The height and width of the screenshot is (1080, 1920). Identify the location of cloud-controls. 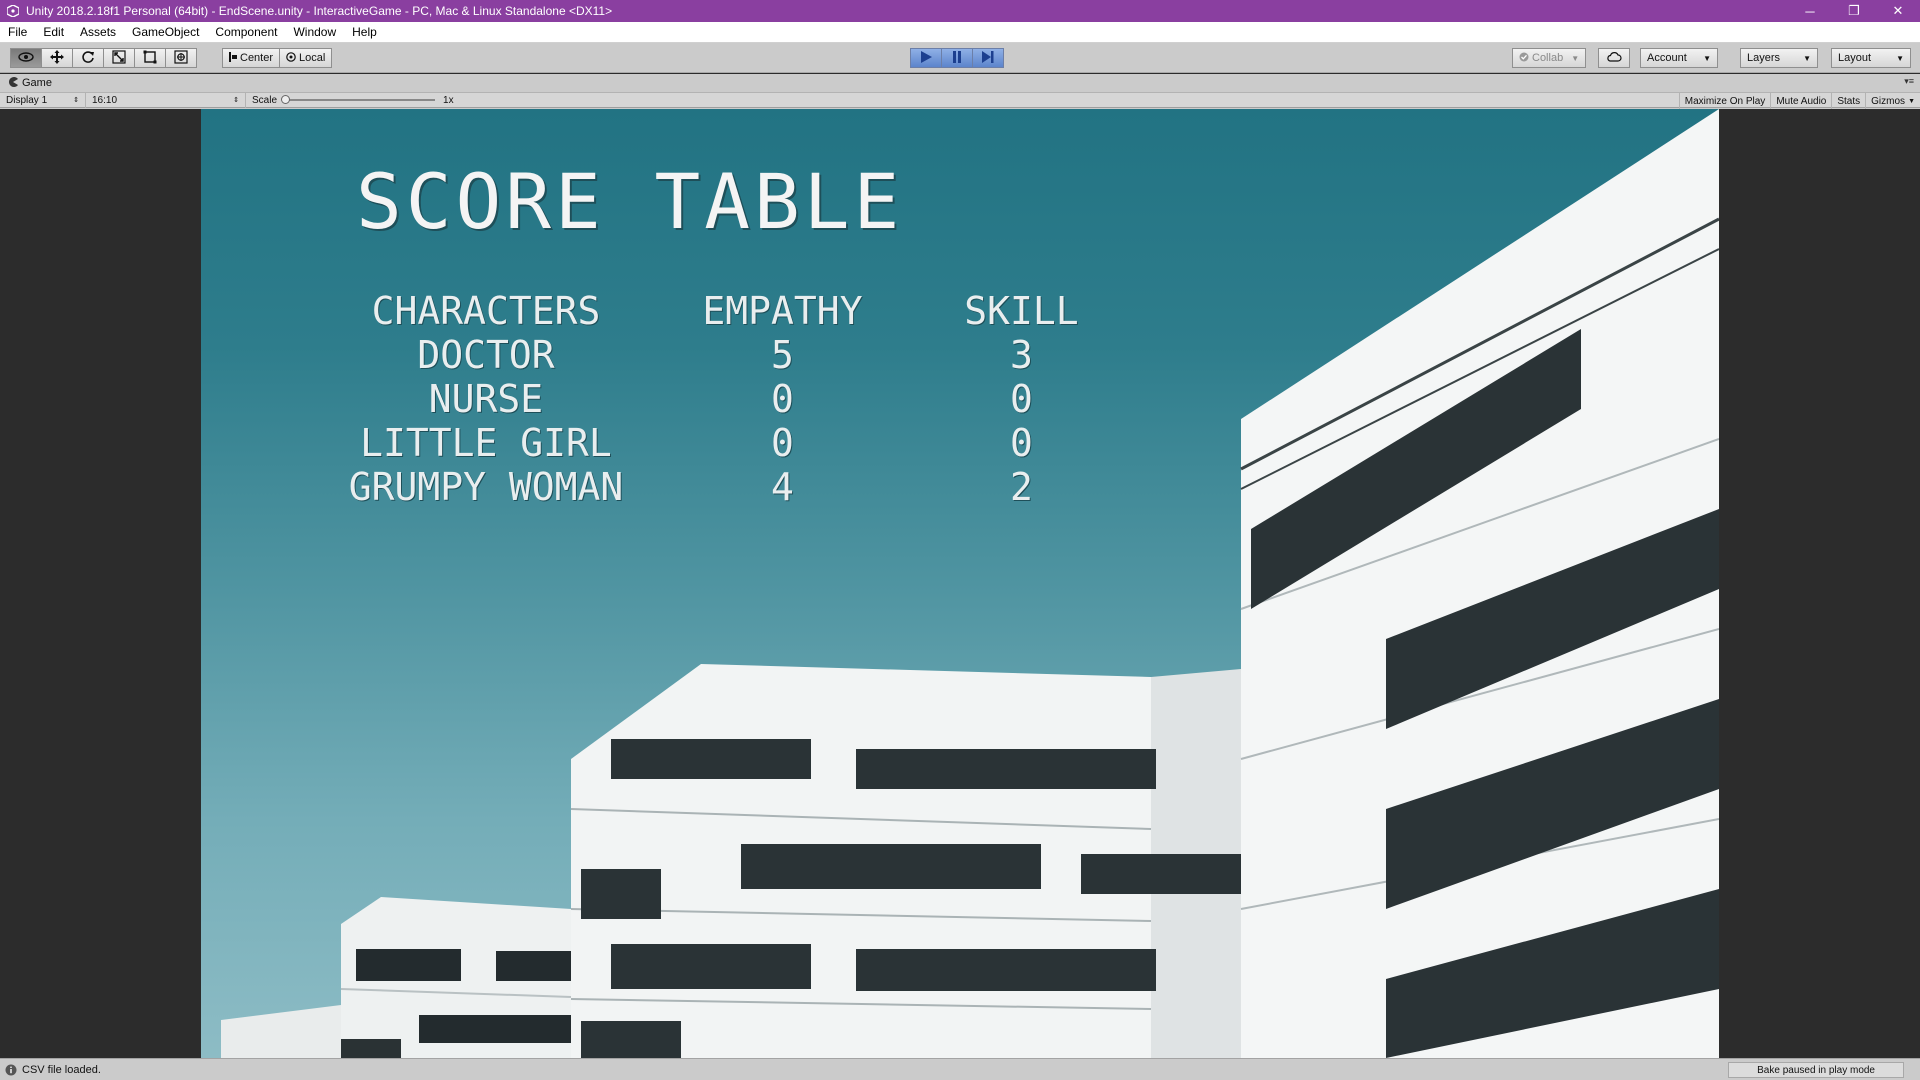
(1614, 58).